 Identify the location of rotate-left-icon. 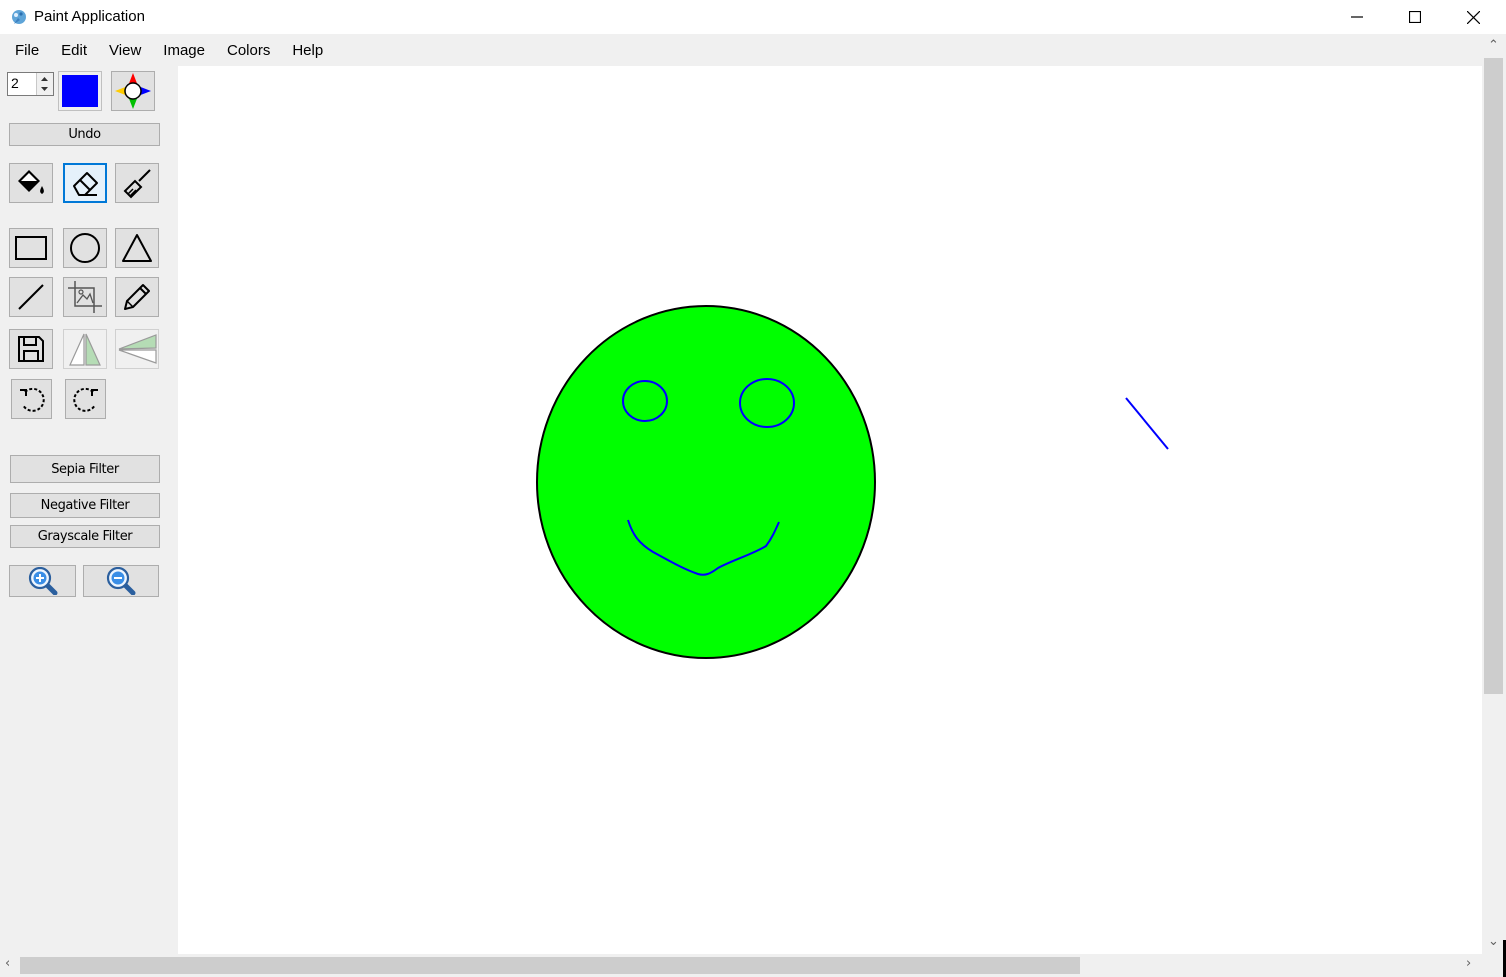
(32, 399).